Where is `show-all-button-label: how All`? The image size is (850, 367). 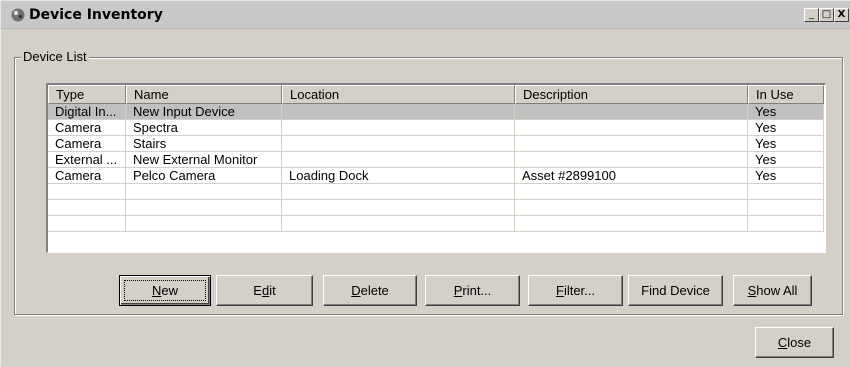 show-all-button-label: how All is located at coordinates (777, 290).